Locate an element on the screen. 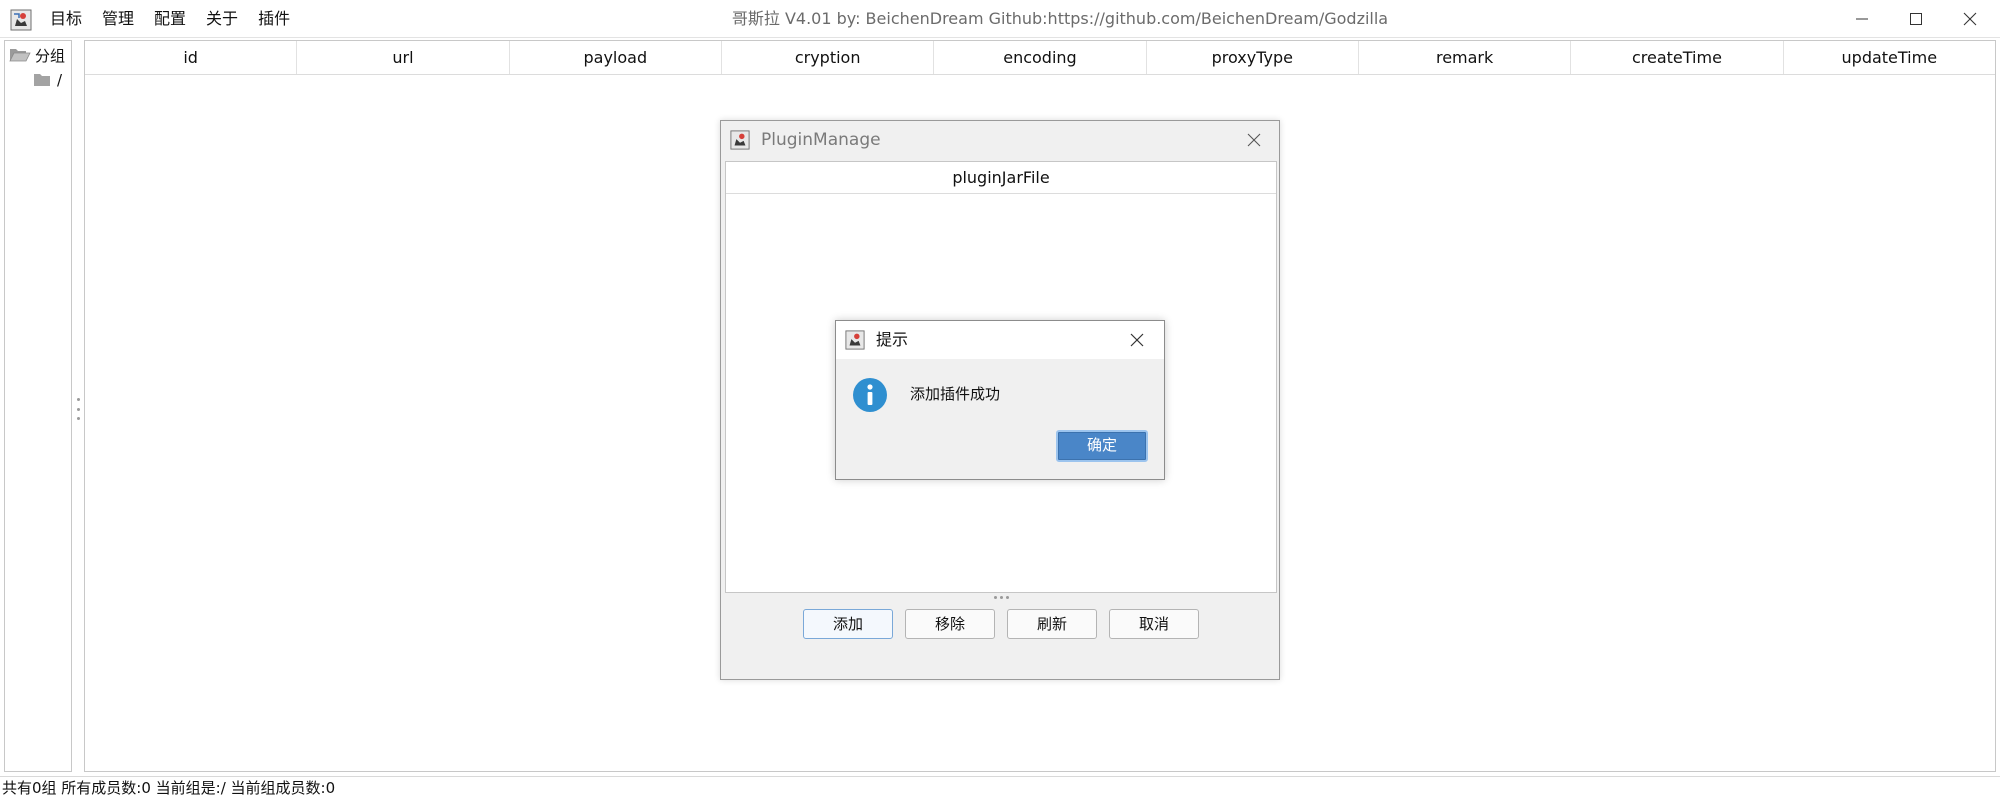 The image size is (2000, 800). column-encoding: encoding is located at coordinates (1040, 57).